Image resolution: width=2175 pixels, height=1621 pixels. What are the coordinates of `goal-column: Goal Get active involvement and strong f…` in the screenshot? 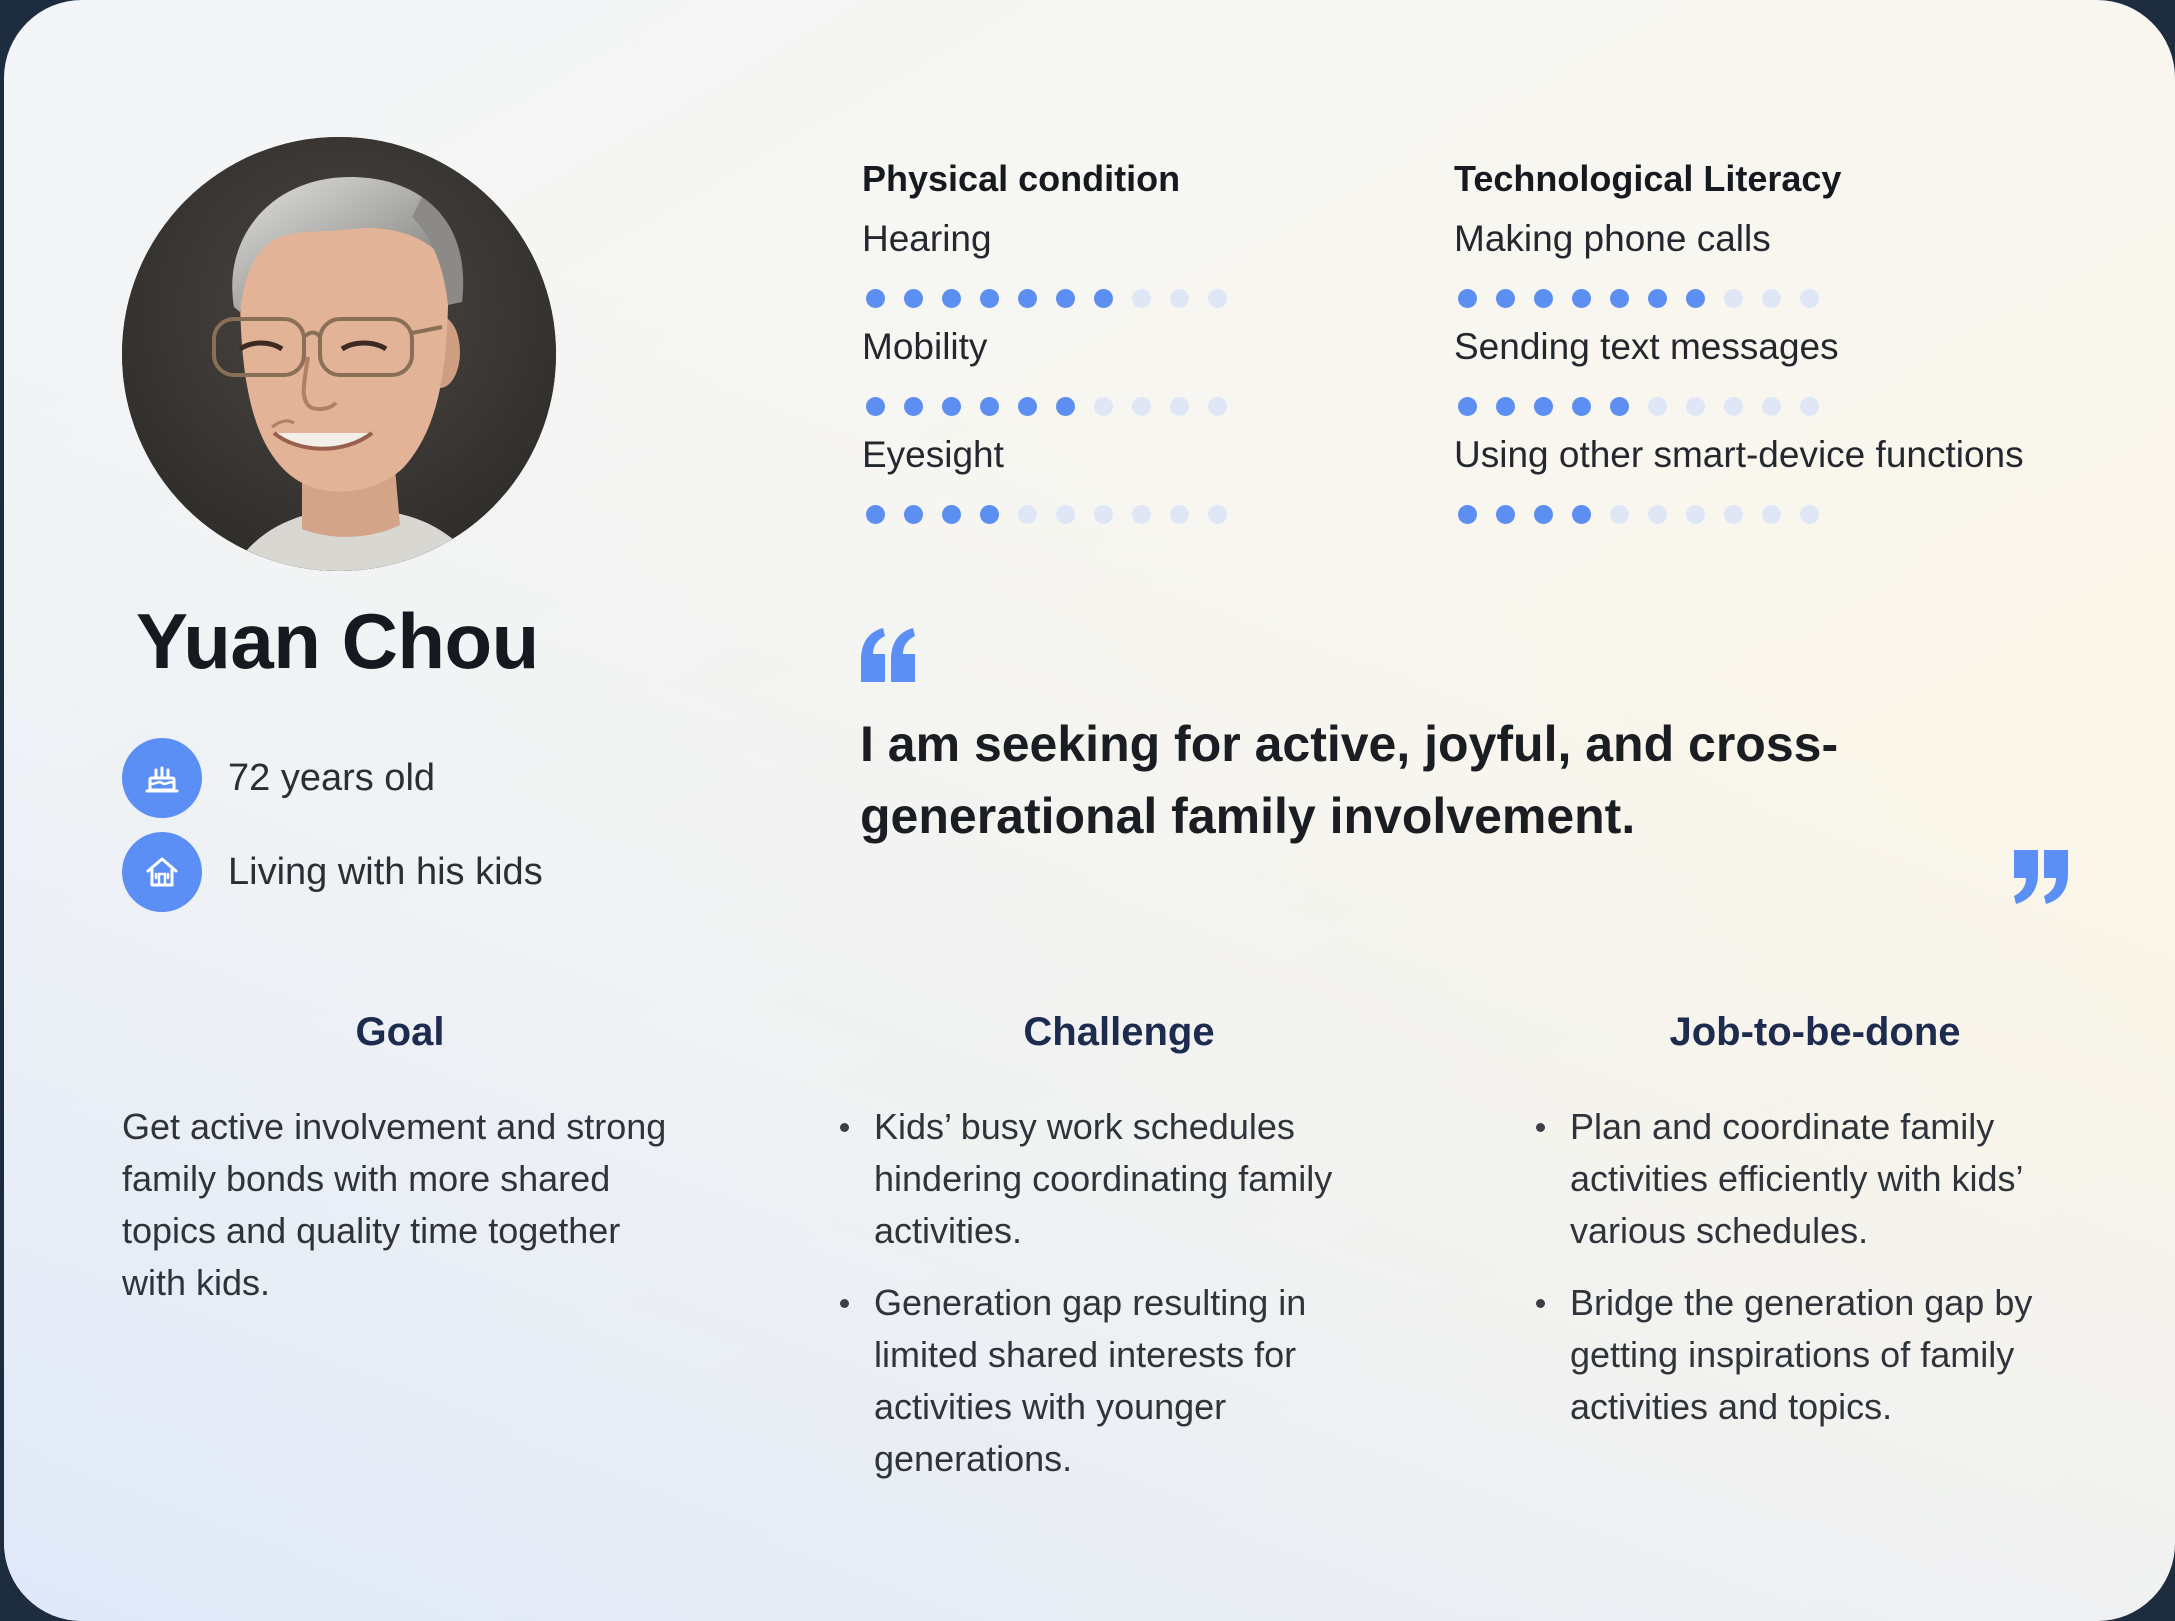 It's located at (400, 1159).